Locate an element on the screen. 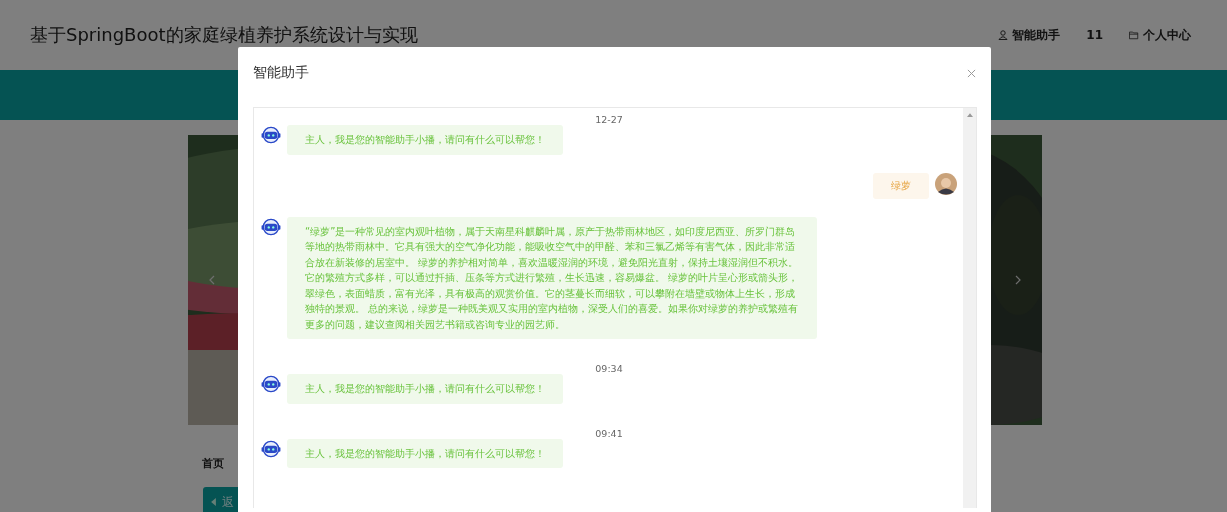 The image size is (1227, 512). next-icon is located at coordinates (1018, 280).